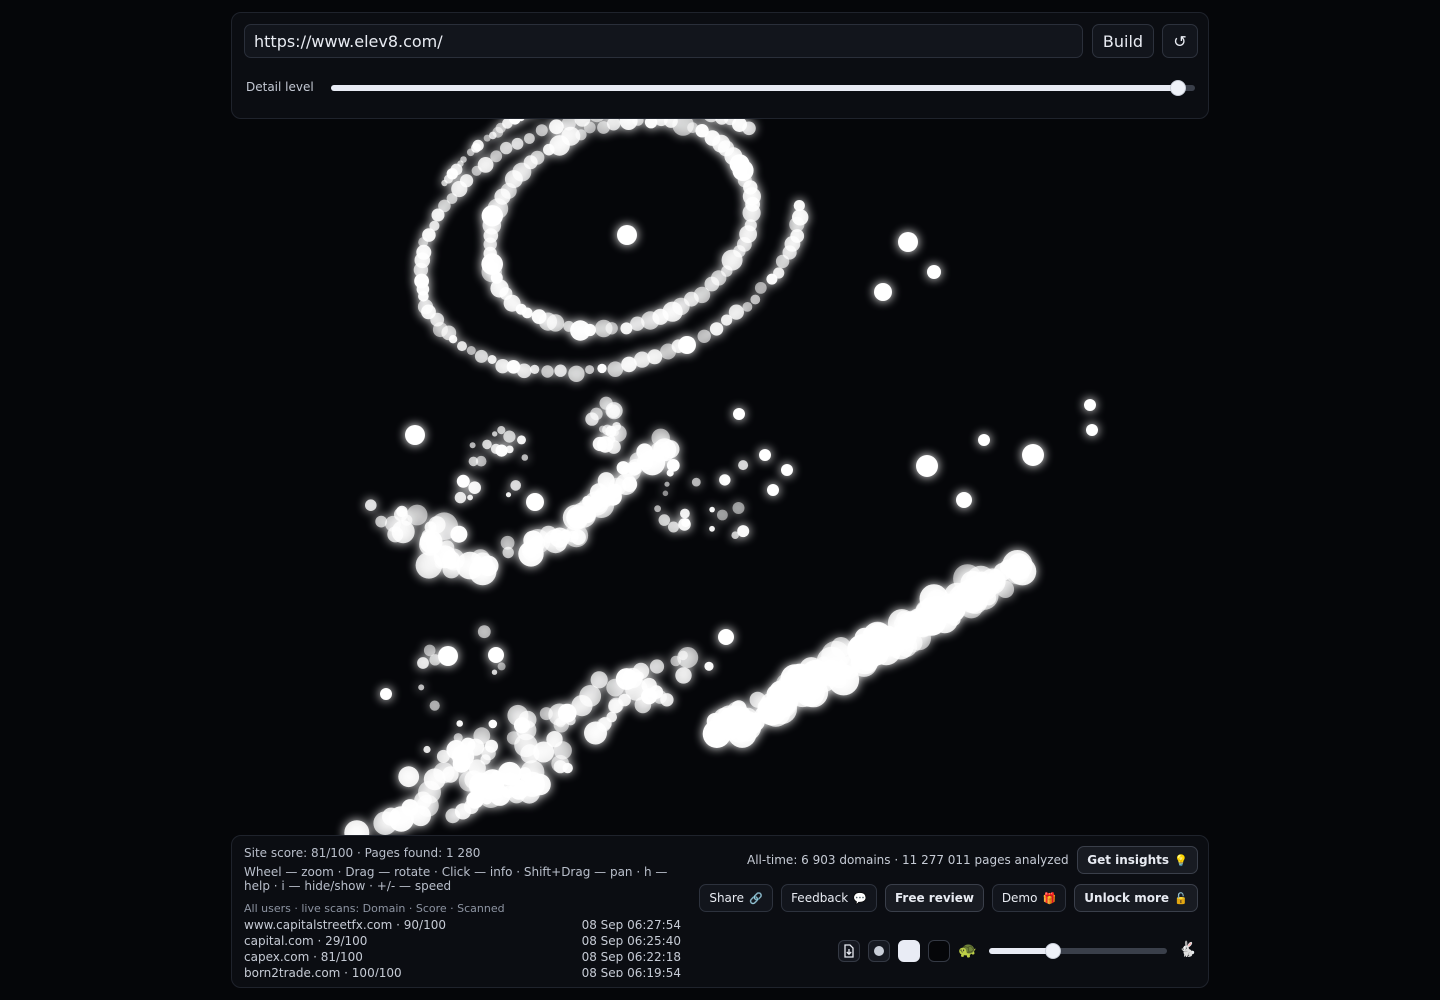  Describe the element at coordinates (663, 41) in the screenshot. I see `url-input` at that location.